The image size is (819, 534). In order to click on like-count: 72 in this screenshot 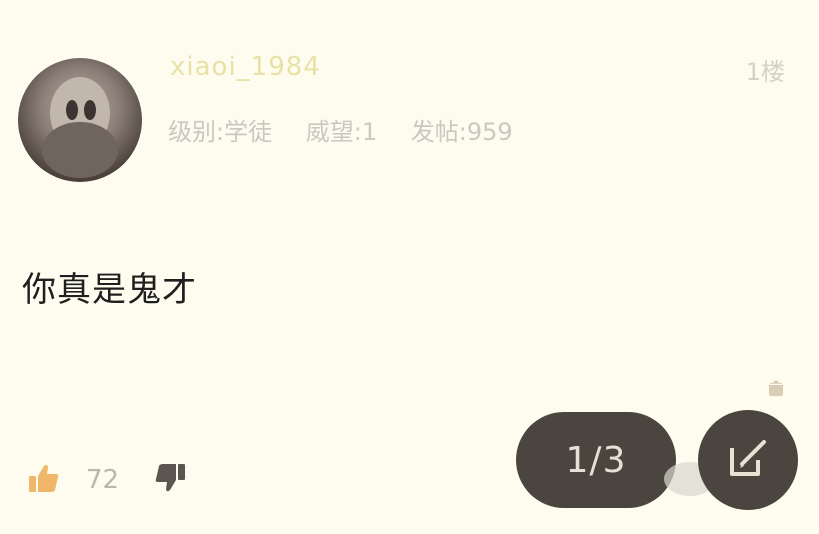, I will do `click(103, 480)`.